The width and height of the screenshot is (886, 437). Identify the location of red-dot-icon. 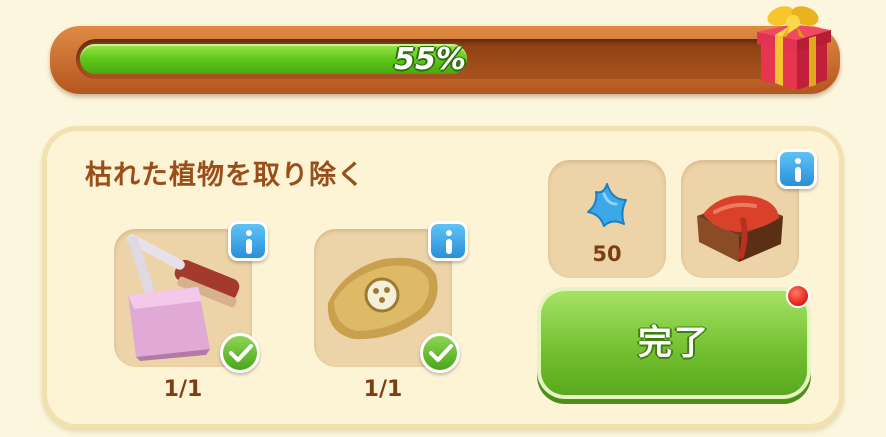
(798, 296).